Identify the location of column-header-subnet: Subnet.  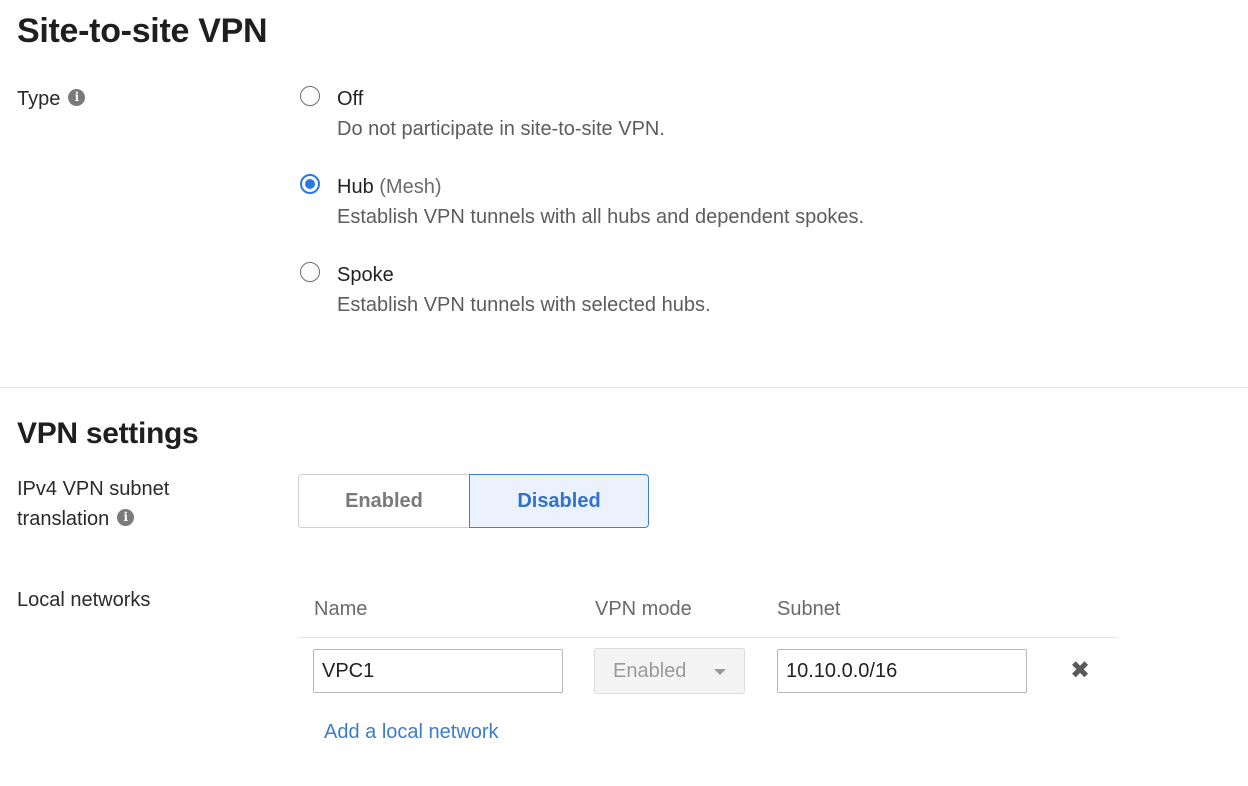
(809, 609).